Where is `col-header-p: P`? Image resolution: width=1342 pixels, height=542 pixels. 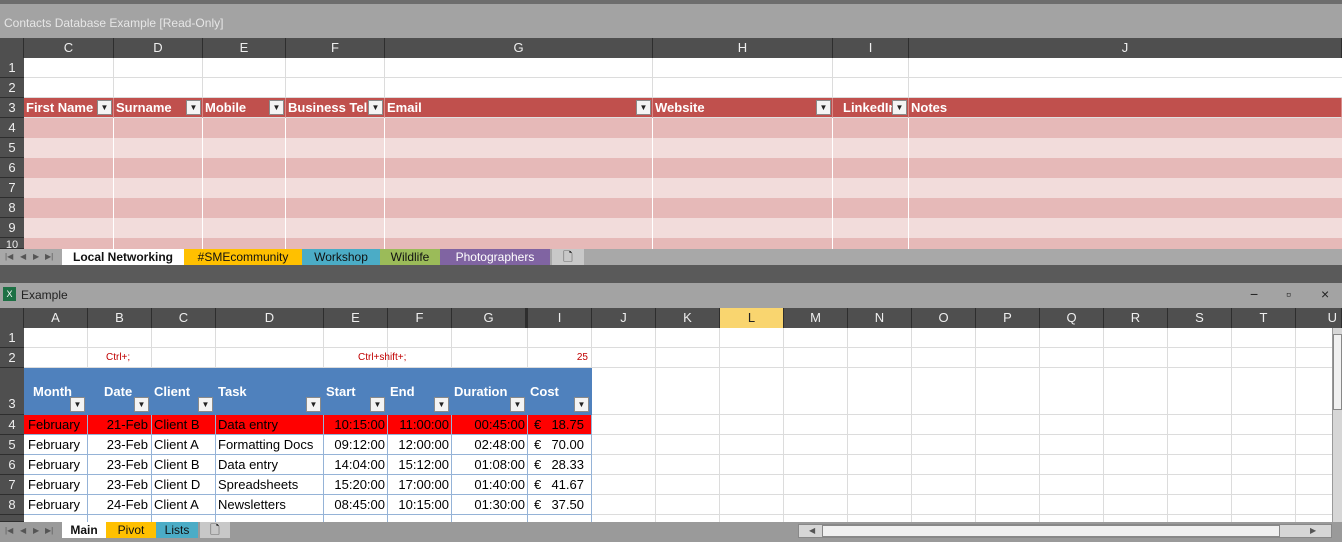
col-header-p: P is located at coordinates (1008, 318).